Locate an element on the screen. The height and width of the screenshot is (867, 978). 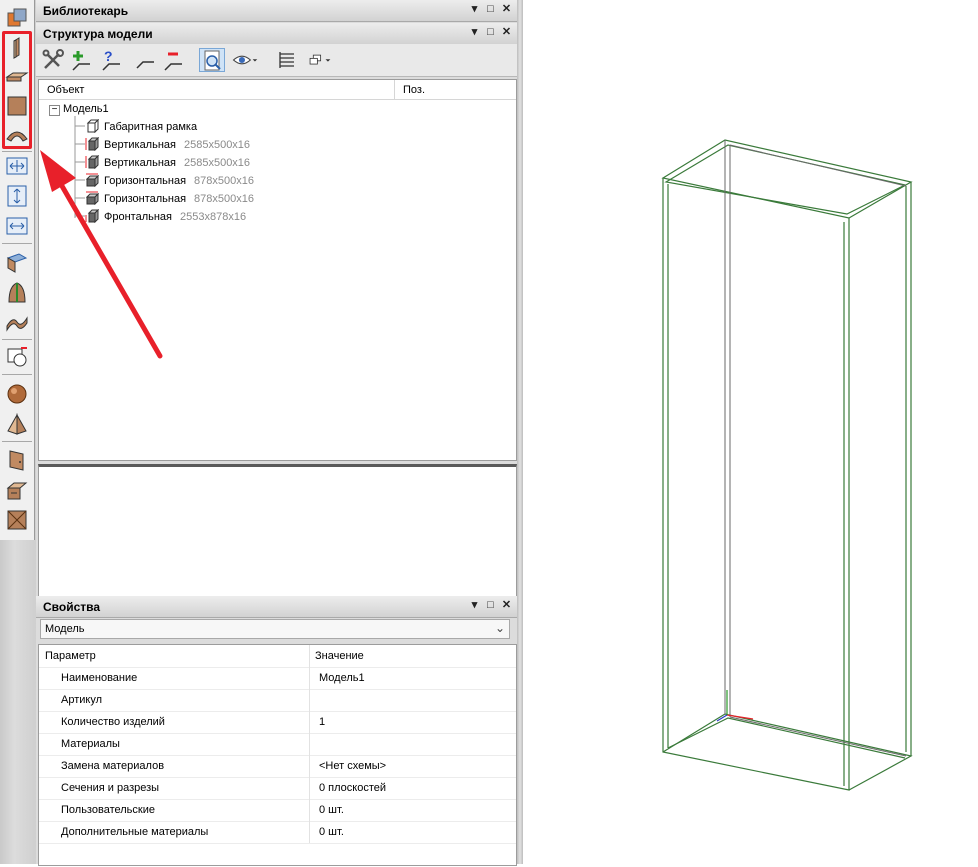
property-row: Дополнительные материалы 0 шт. is located at coordinates (277, 832).